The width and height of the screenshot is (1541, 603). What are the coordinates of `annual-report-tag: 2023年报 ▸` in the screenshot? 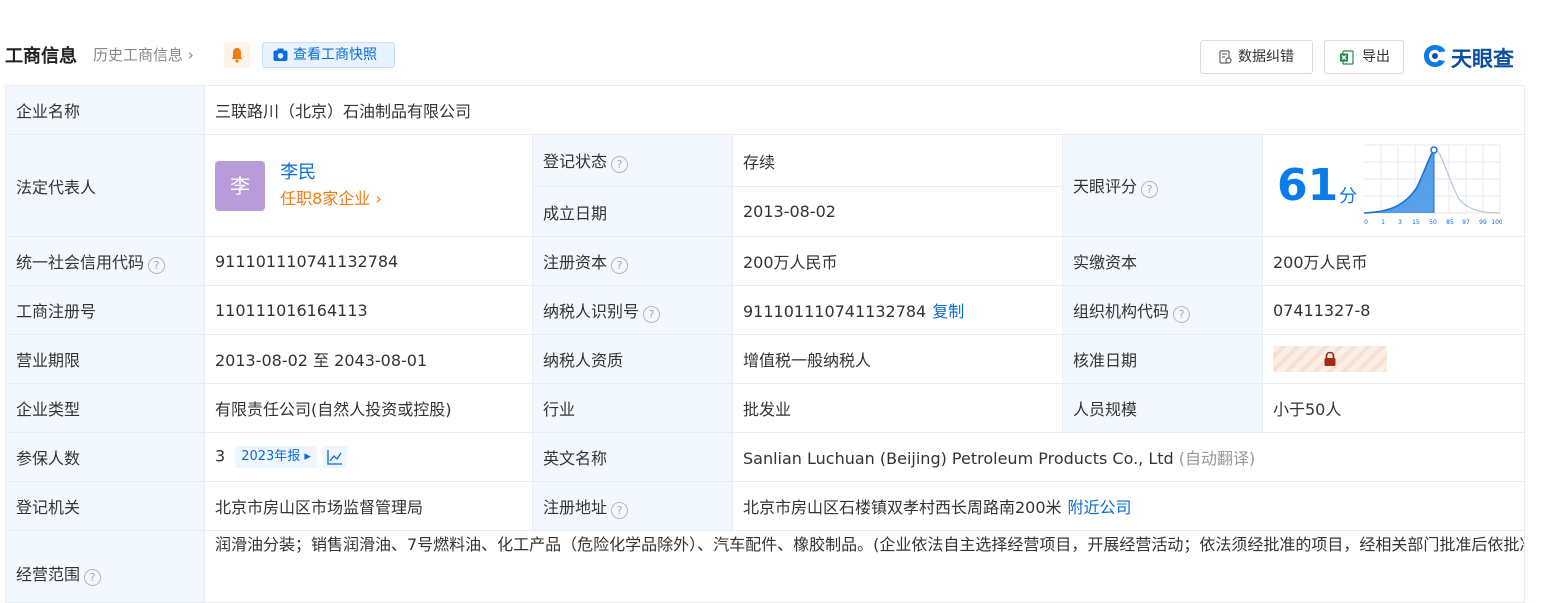 It's located at (276, 457).